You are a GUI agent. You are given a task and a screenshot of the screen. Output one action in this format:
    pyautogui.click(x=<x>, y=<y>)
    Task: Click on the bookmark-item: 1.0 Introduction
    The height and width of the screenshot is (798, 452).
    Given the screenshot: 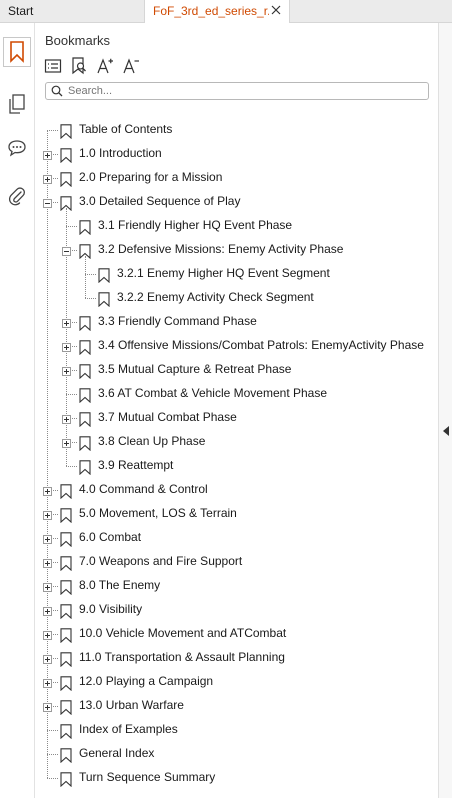 What is the action you would take?
    pyautogui.click(x=219, y=154)
    